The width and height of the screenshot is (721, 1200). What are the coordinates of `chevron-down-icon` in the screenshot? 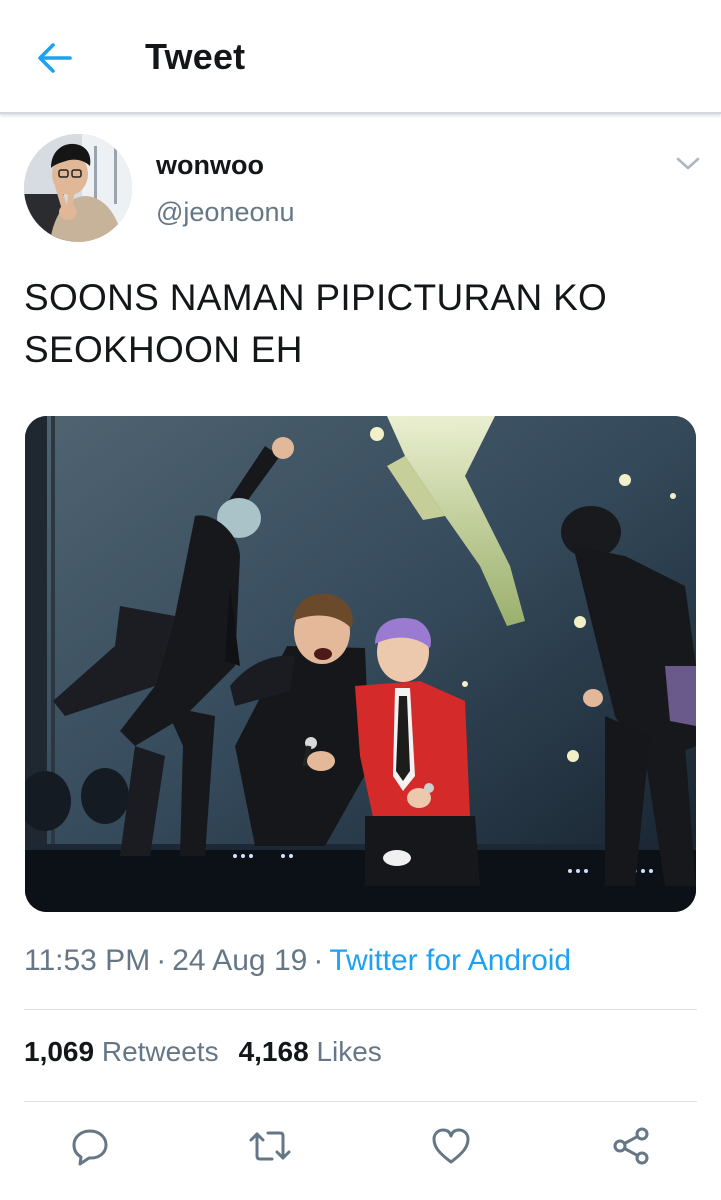 It's located at (688, 163).